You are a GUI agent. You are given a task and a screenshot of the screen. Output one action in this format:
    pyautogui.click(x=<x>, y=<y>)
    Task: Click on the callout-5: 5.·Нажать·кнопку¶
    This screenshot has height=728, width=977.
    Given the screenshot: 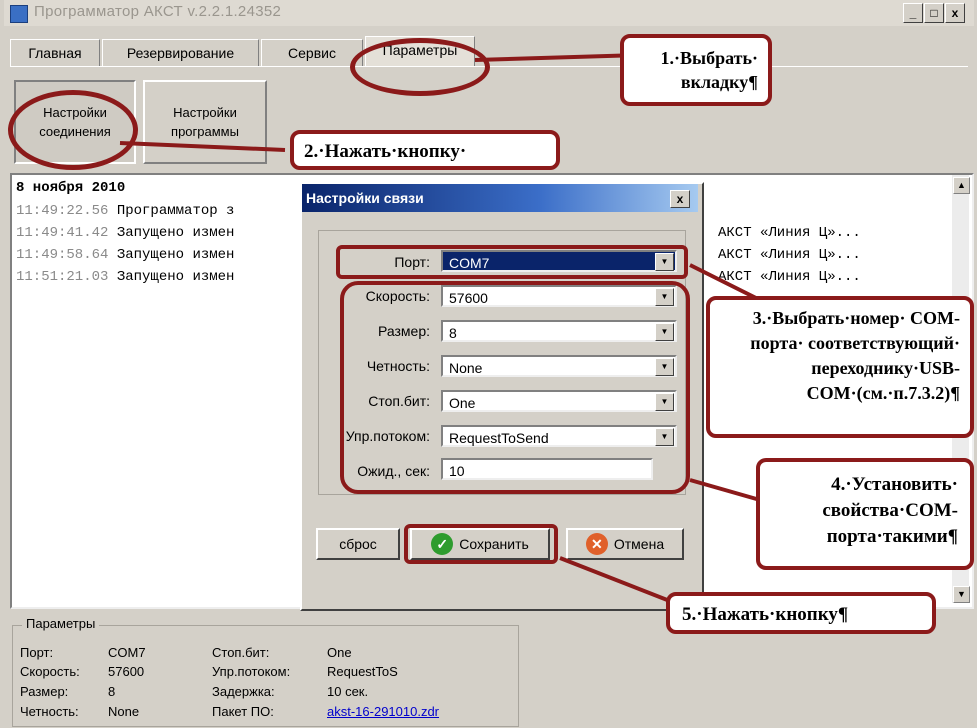 What is the action you would take?
    pyautogui.click(x=801, y=613)
    